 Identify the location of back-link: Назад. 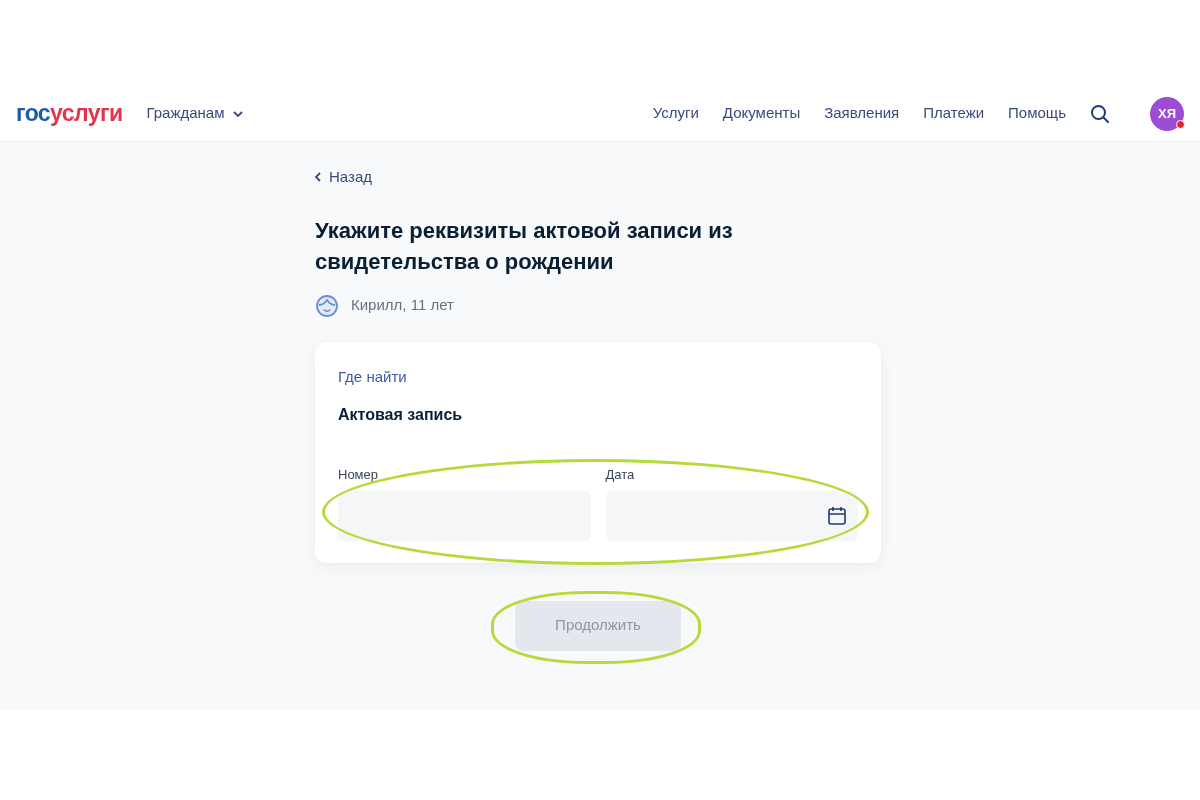
(598, 177).